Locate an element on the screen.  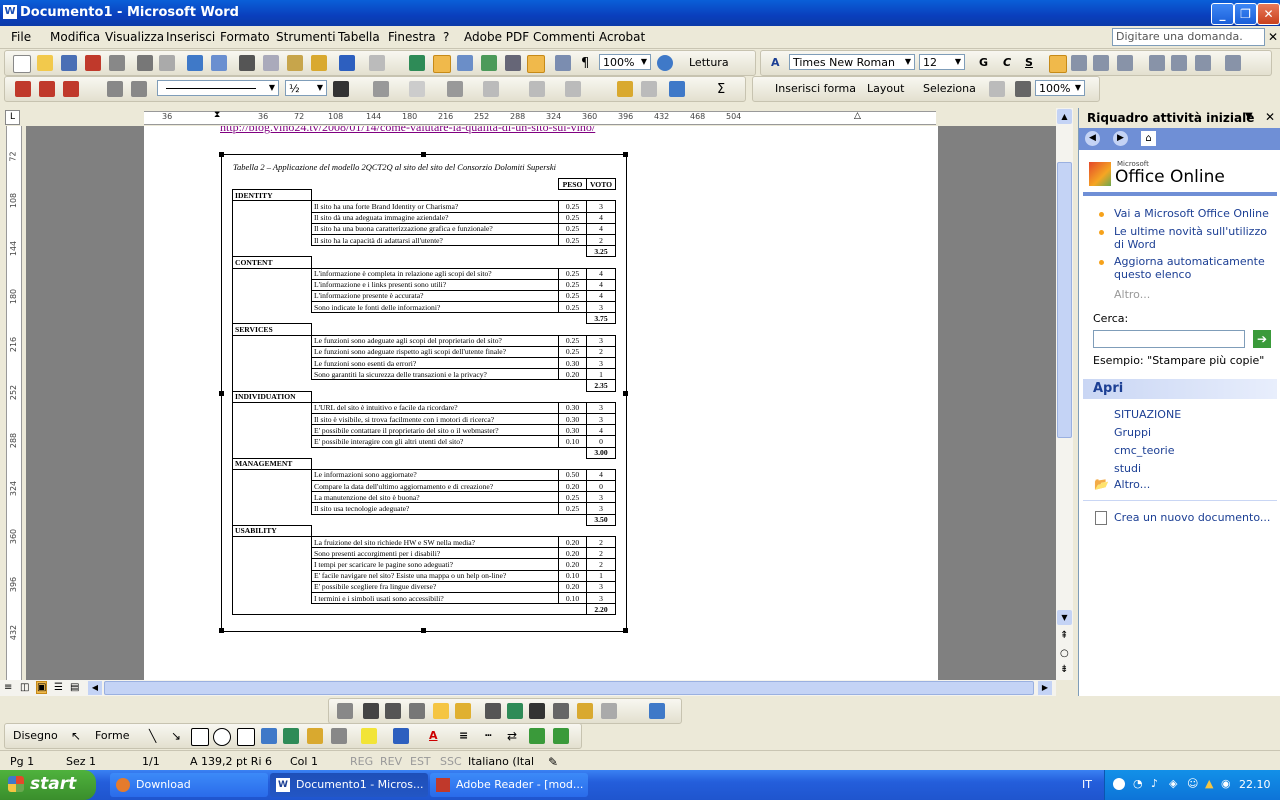
menu-visualizza: Visualizza is located at coordinates (134, 37).